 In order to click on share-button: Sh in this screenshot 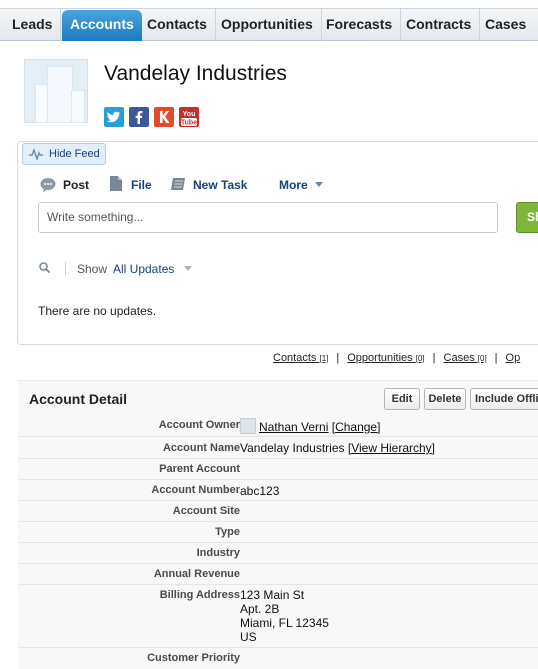, I will do `click(527, 217)`.